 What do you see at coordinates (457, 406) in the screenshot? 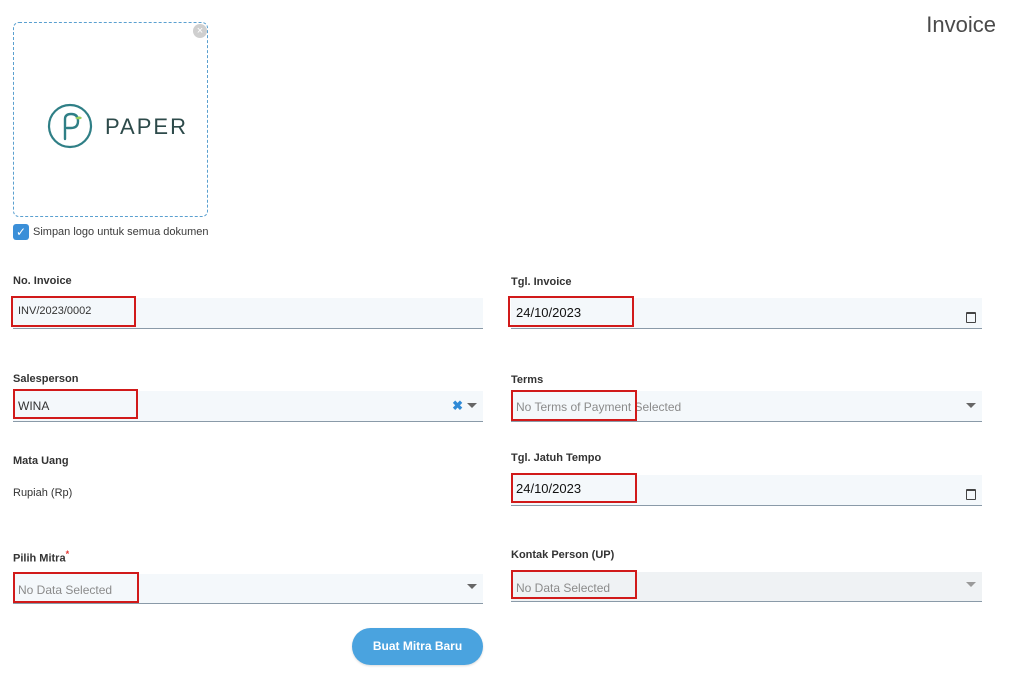
I see `clear-icon: ✖` at bounding box center [457, 406].